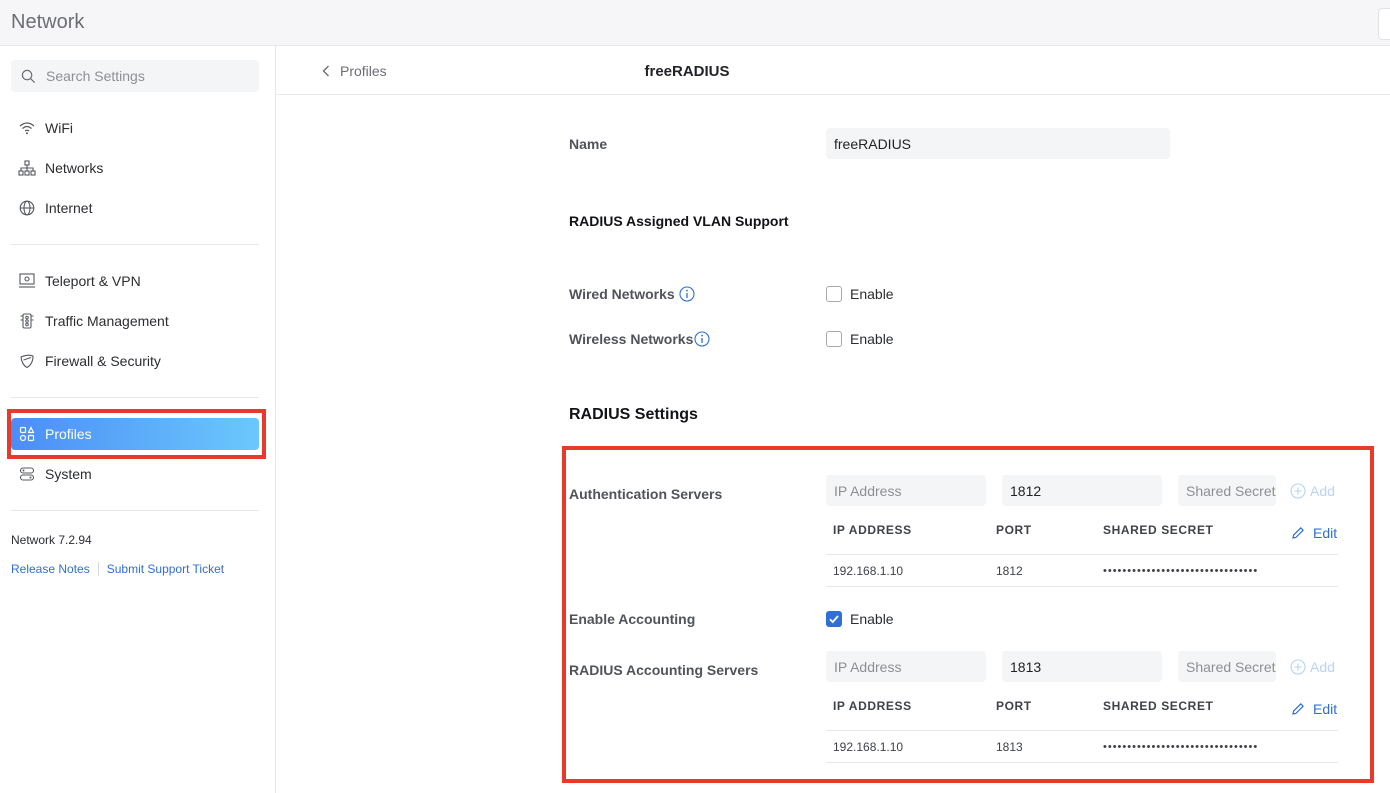 The width and height of the screenshot is (1390, 793). Describe the element at coordinates (27, 128) in the screenshot. I see `wifi-icon` at that location.